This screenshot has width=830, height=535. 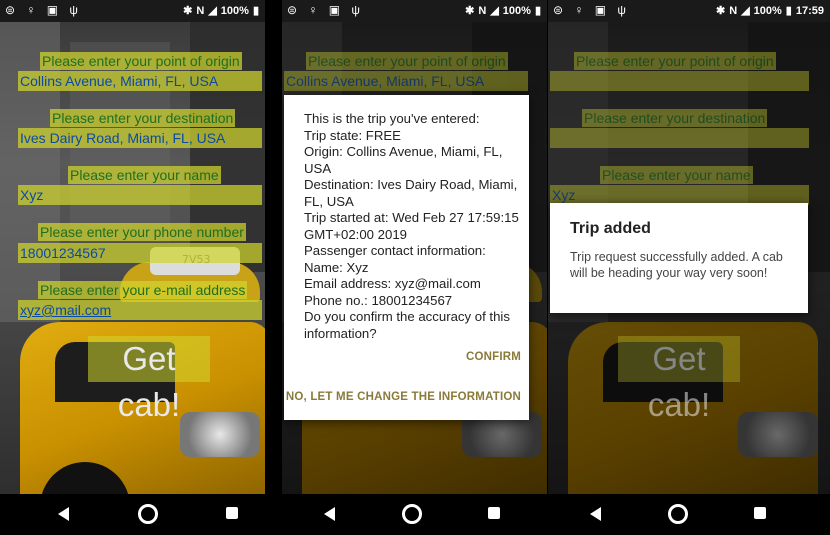 I want to click on confirm-button: CONFIRM, so click(x=493, y=357).